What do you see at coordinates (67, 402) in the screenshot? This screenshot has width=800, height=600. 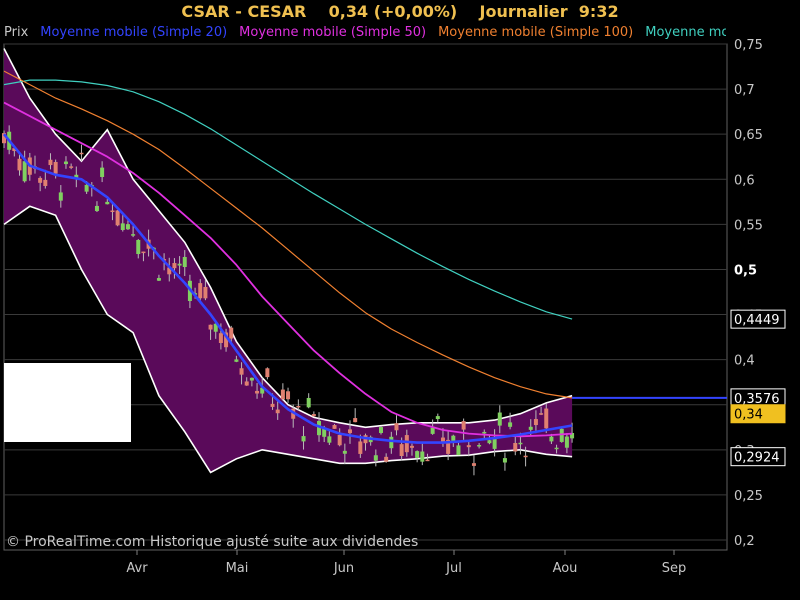 I see `blank-overlay-box` at bounding box center [67, 402].